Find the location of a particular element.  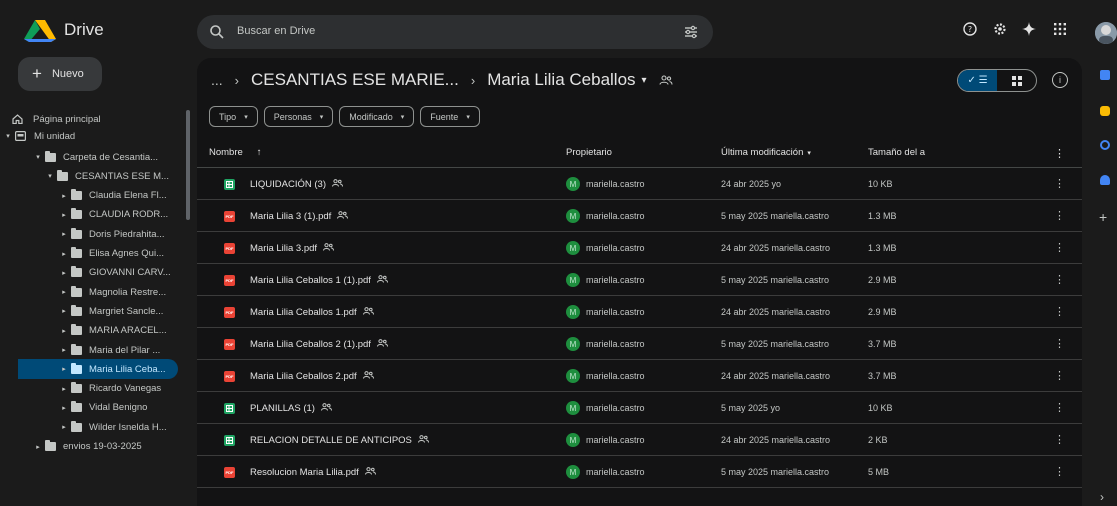

file-name: Maria Lilia Ceballos 1.pdf is located at coordinates (312, 312).